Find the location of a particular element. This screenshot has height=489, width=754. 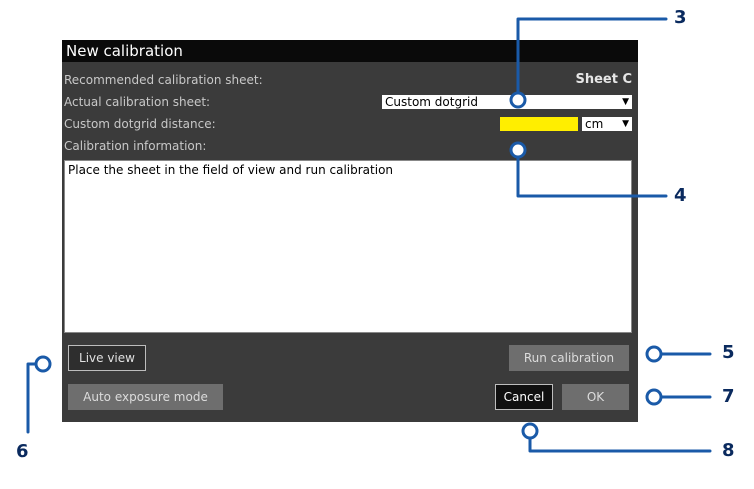

callout-number-8: 8 is located at coordinates (728, 450).